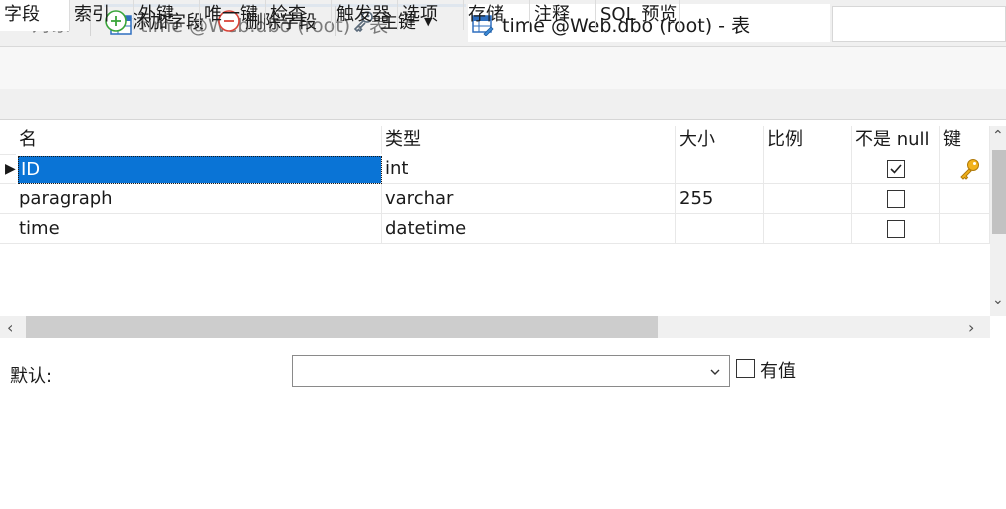 The width and height of the screenshot is (1006, 509). I want to click on horizontal-scroll-thumb, so click(342, 327).